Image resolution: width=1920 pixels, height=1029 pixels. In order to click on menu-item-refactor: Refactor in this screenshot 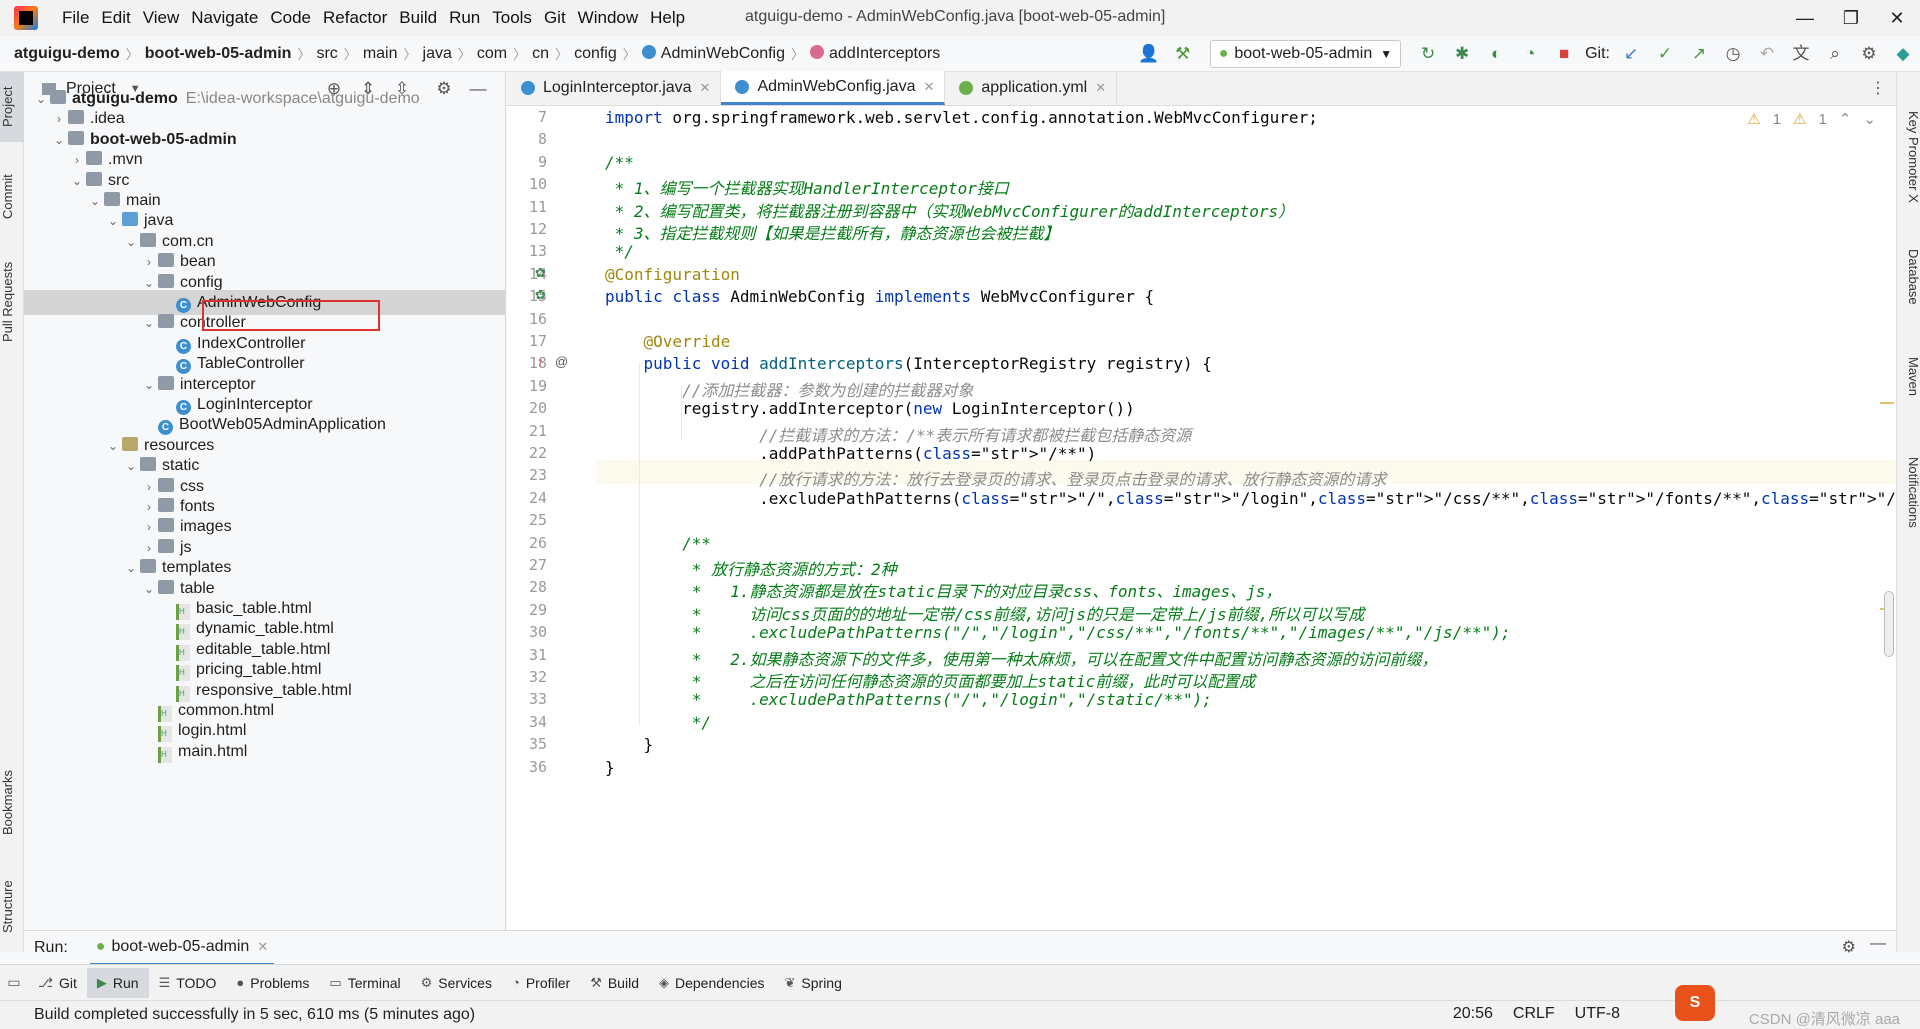, I will do `click(355, 18)`.